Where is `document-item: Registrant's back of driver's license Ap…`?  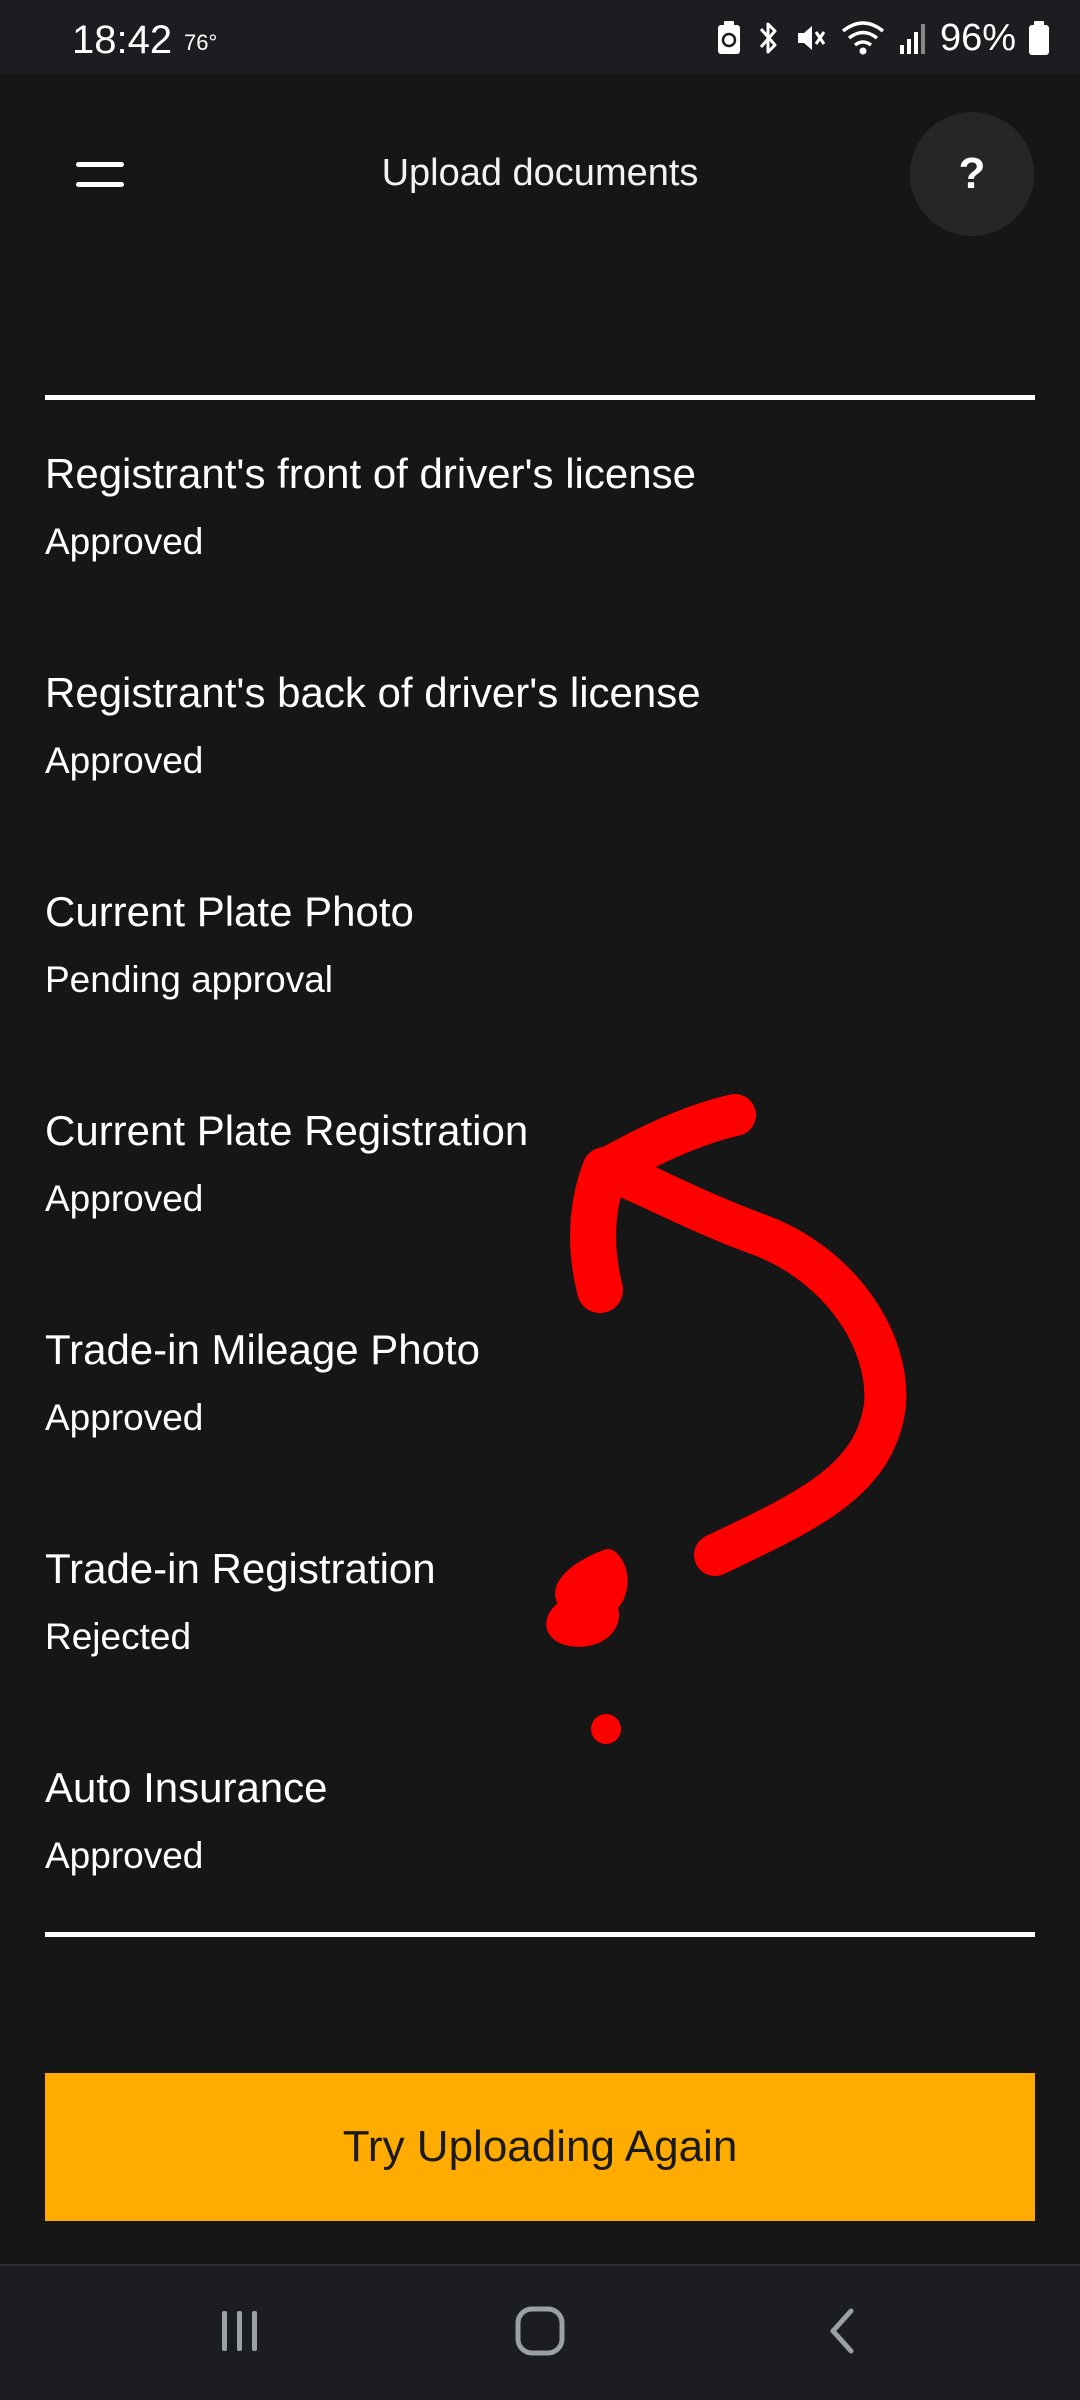
document-item: Registrant's back of driver's license Ap… is located at coordinates (540, 728).